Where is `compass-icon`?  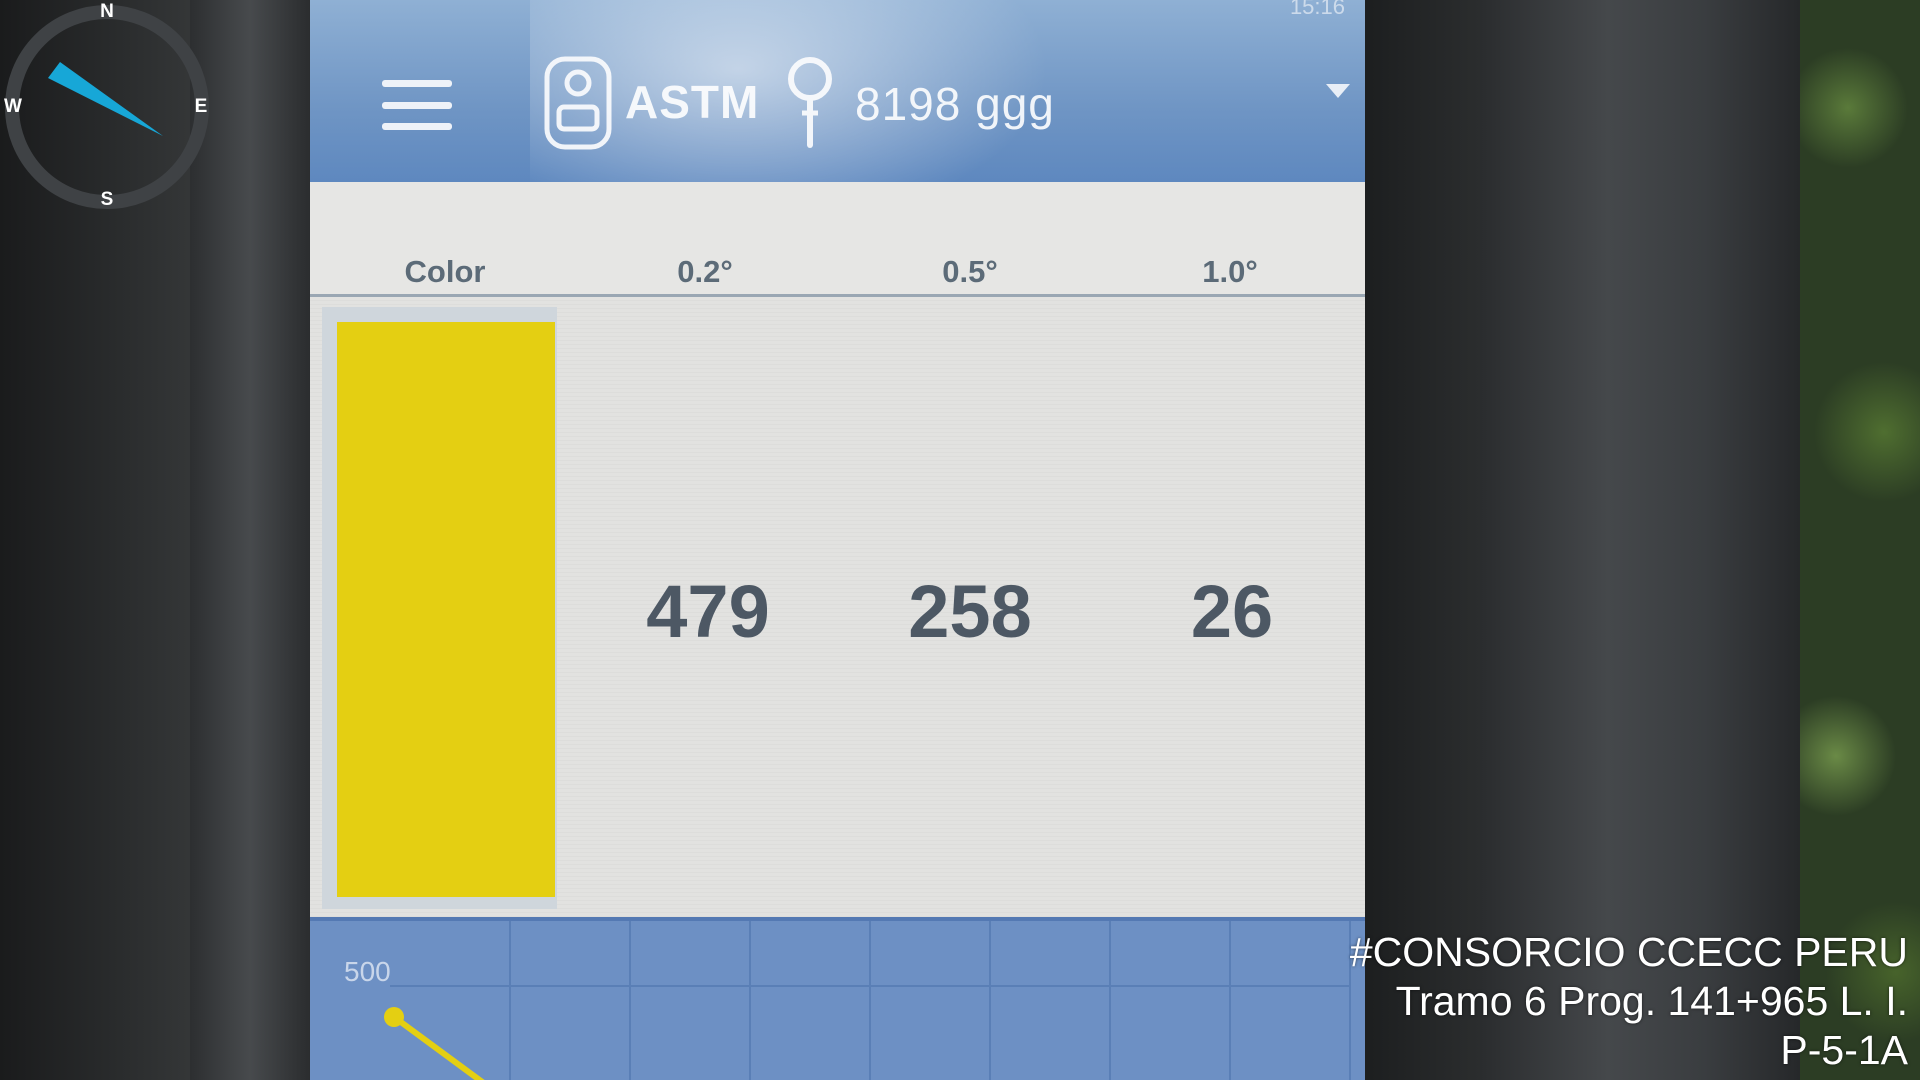 compass-icon is located at coordinates (107, 107).